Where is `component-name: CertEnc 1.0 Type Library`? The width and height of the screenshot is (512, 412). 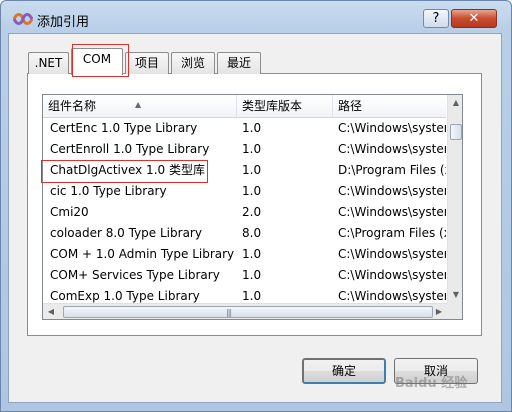
component-name: CertEnc 1.0 Type Library is located at coordinates (124, 128).